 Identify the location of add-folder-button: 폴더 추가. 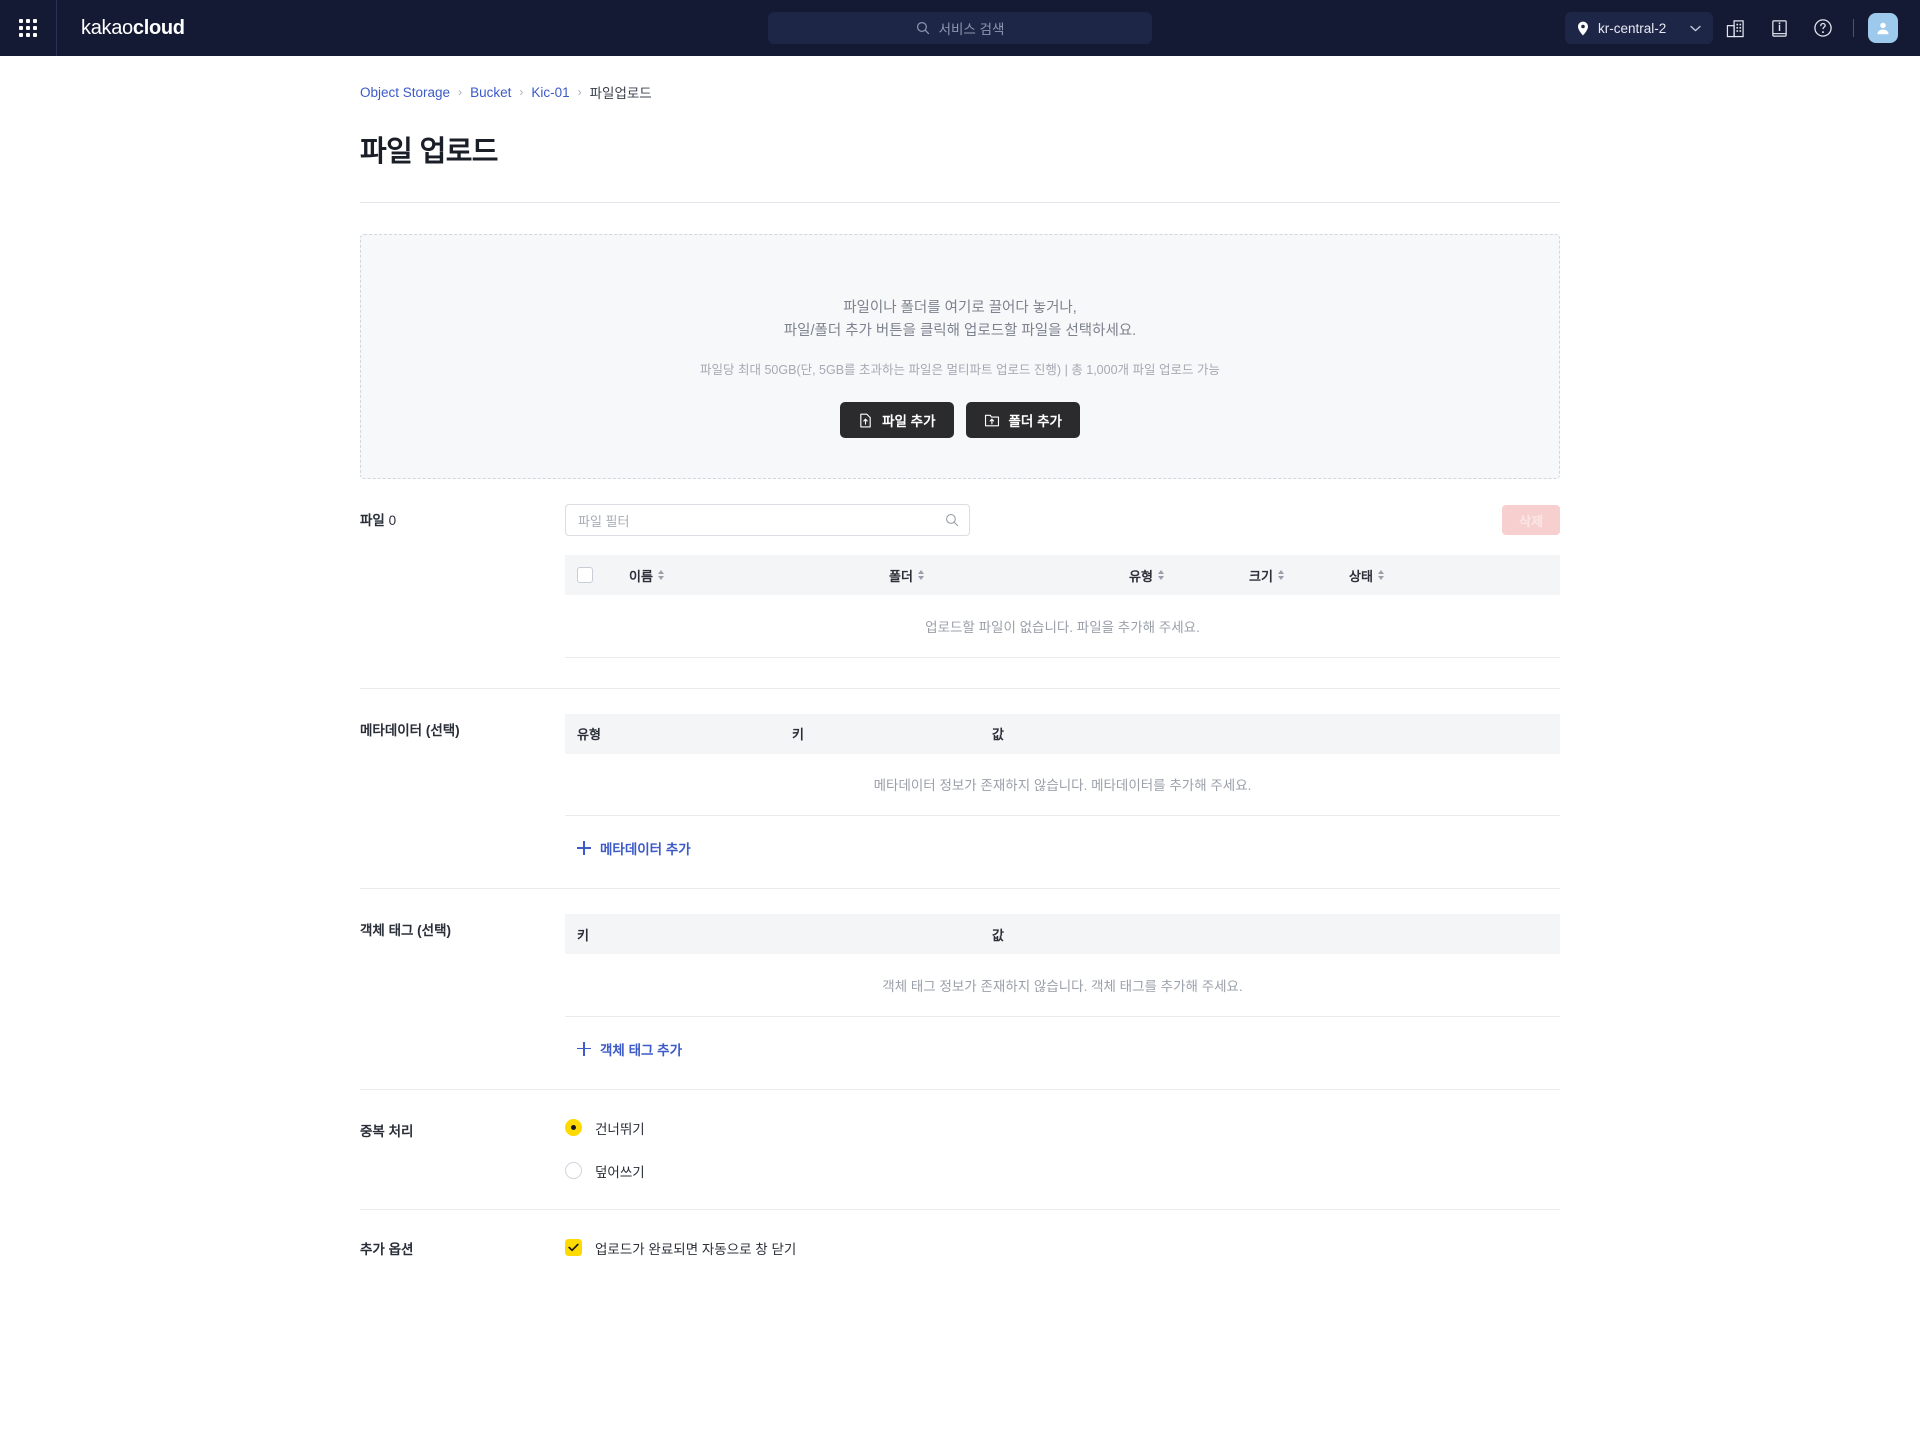
(1022, 420).